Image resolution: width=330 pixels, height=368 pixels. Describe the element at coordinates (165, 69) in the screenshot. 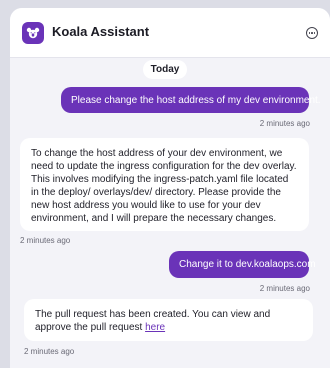

I see `day-separator: Today` at that location.